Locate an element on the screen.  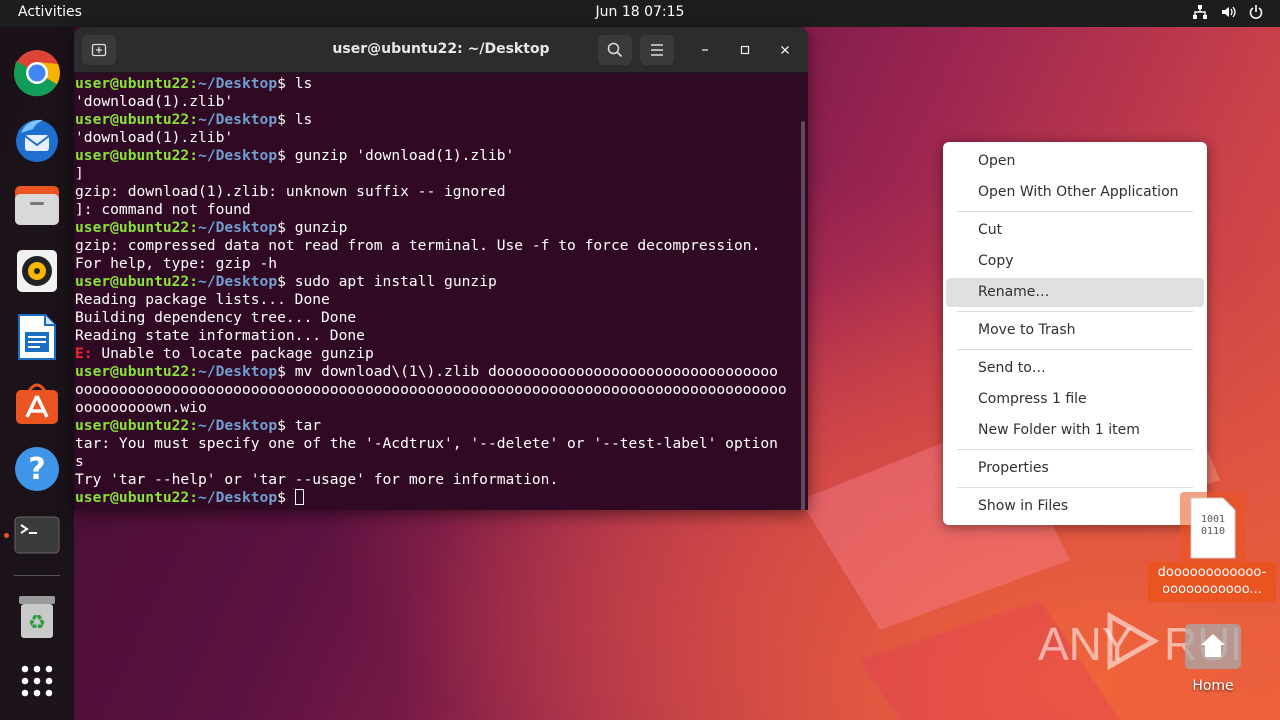
power-icon is located at coordinates (1256, 12).